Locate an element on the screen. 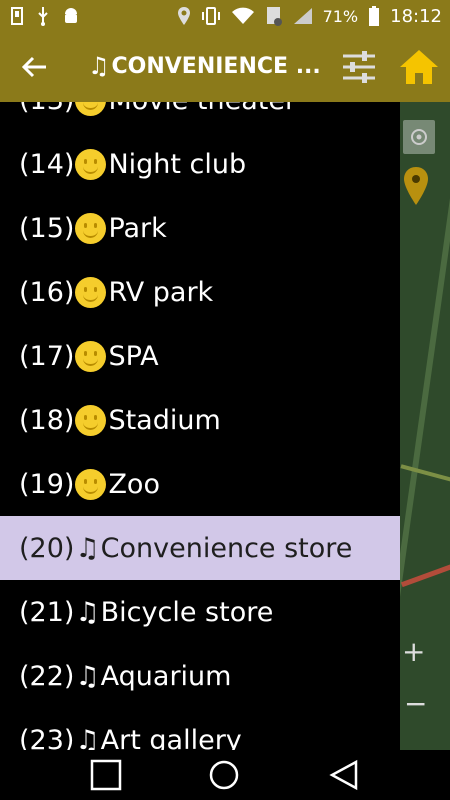  home-nav-icon is located at coordinates (224, 775).